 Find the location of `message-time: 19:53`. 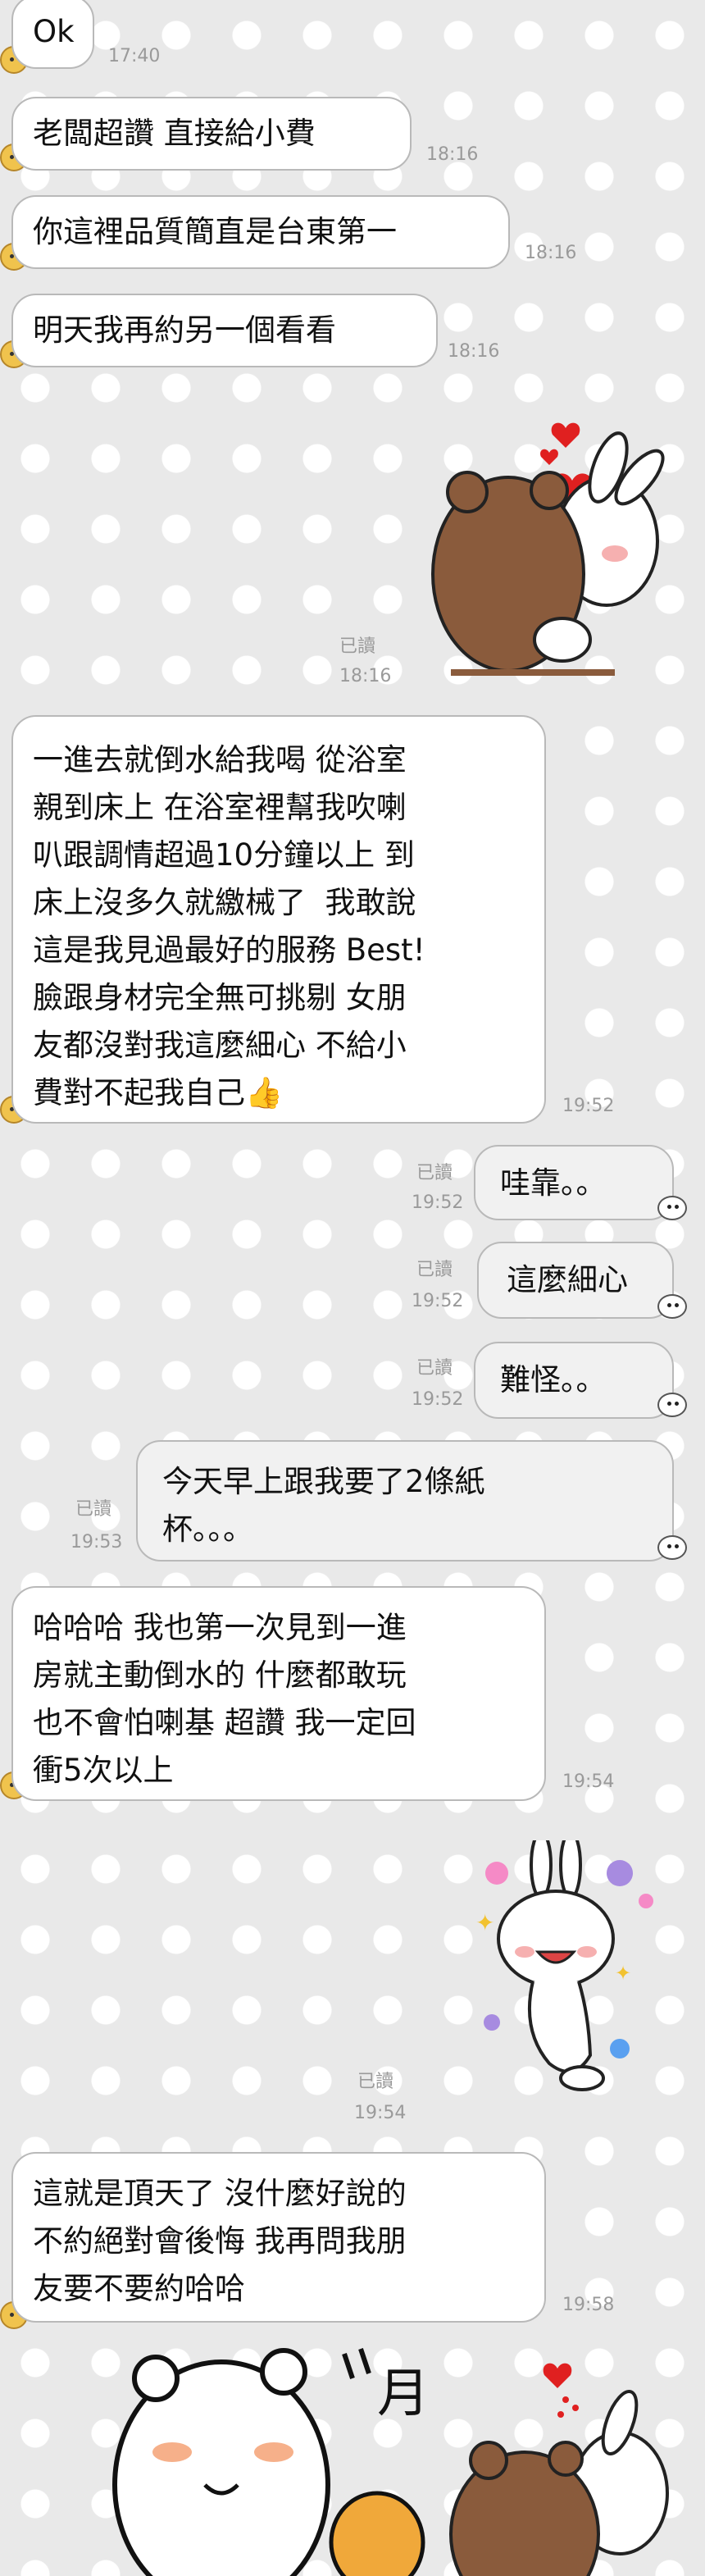

message-time: 19:53 is located at coordinates (96, 1542).